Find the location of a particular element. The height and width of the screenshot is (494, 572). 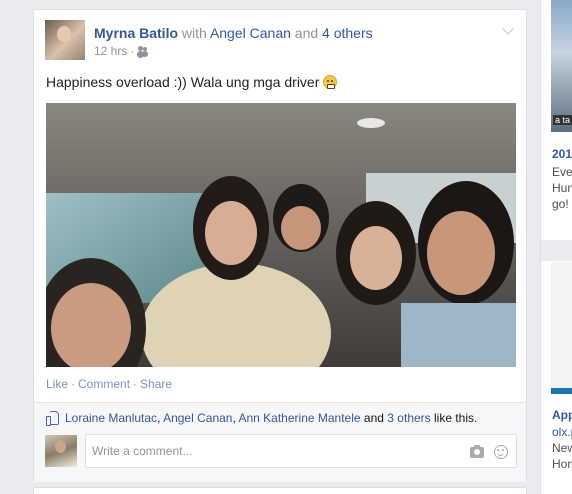

sidebar-ad-text: olx.p New Hom is located at coordinates (562, 448).